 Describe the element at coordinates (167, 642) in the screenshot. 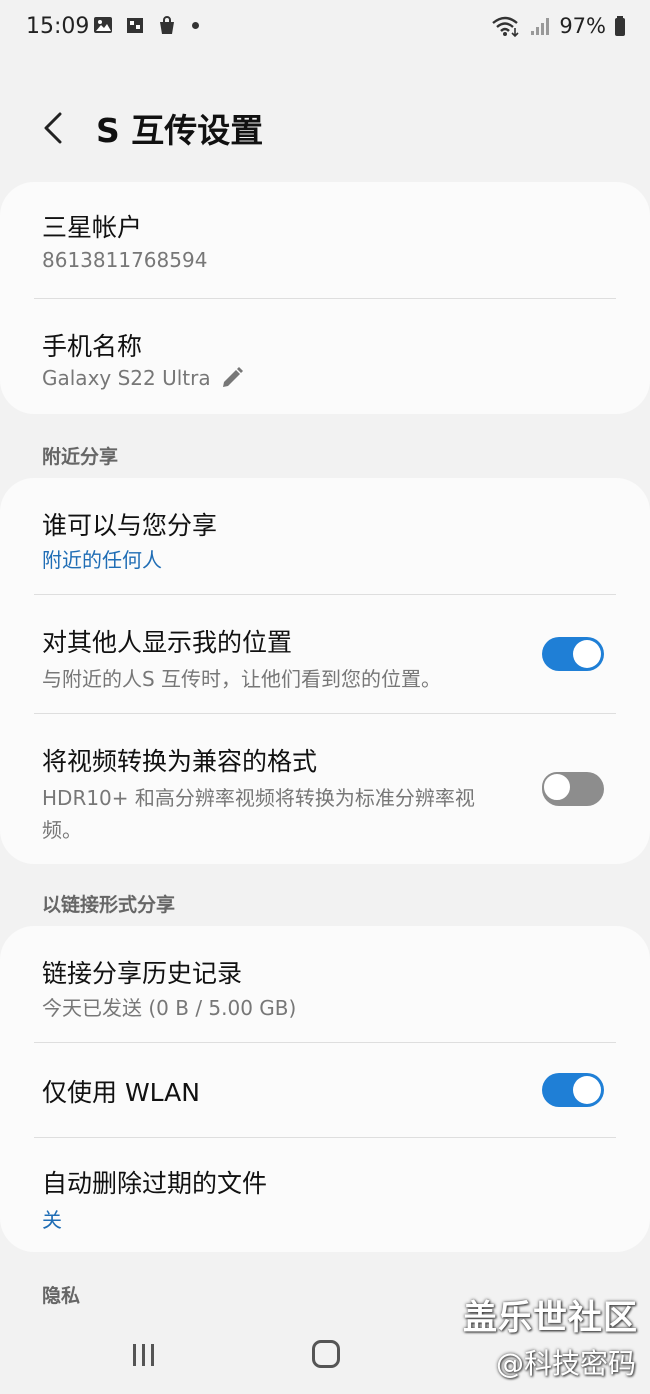

I see `show-location-title: 对其他人显示我的位置` at that location.